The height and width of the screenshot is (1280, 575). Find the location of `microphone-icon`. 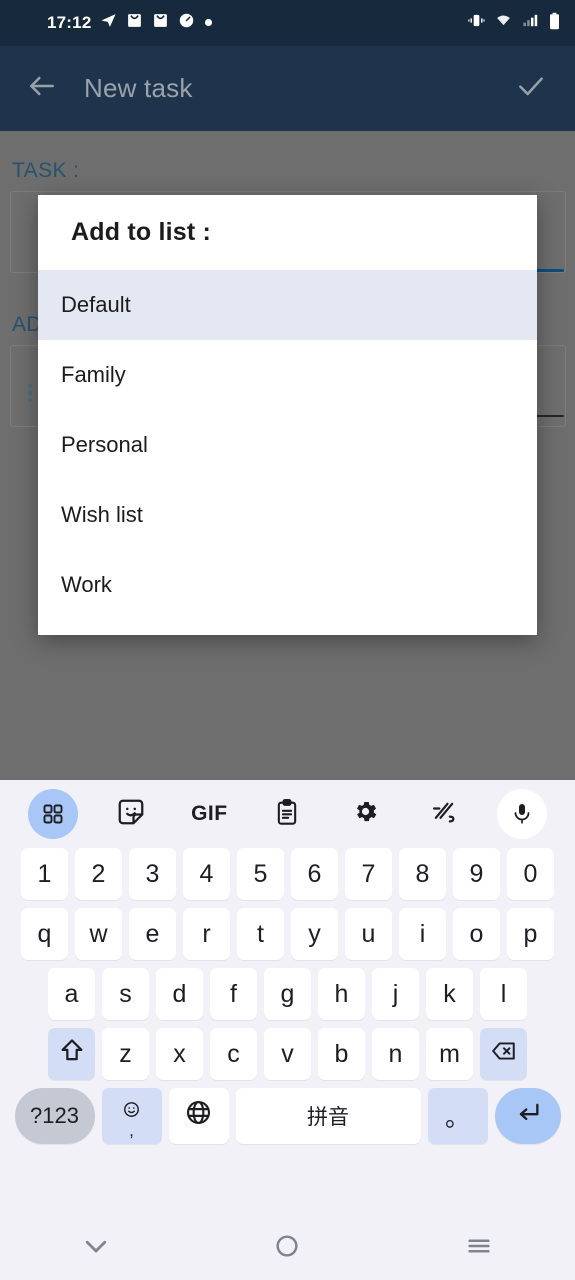

microphone-icon is located at coordinates (521, 814).